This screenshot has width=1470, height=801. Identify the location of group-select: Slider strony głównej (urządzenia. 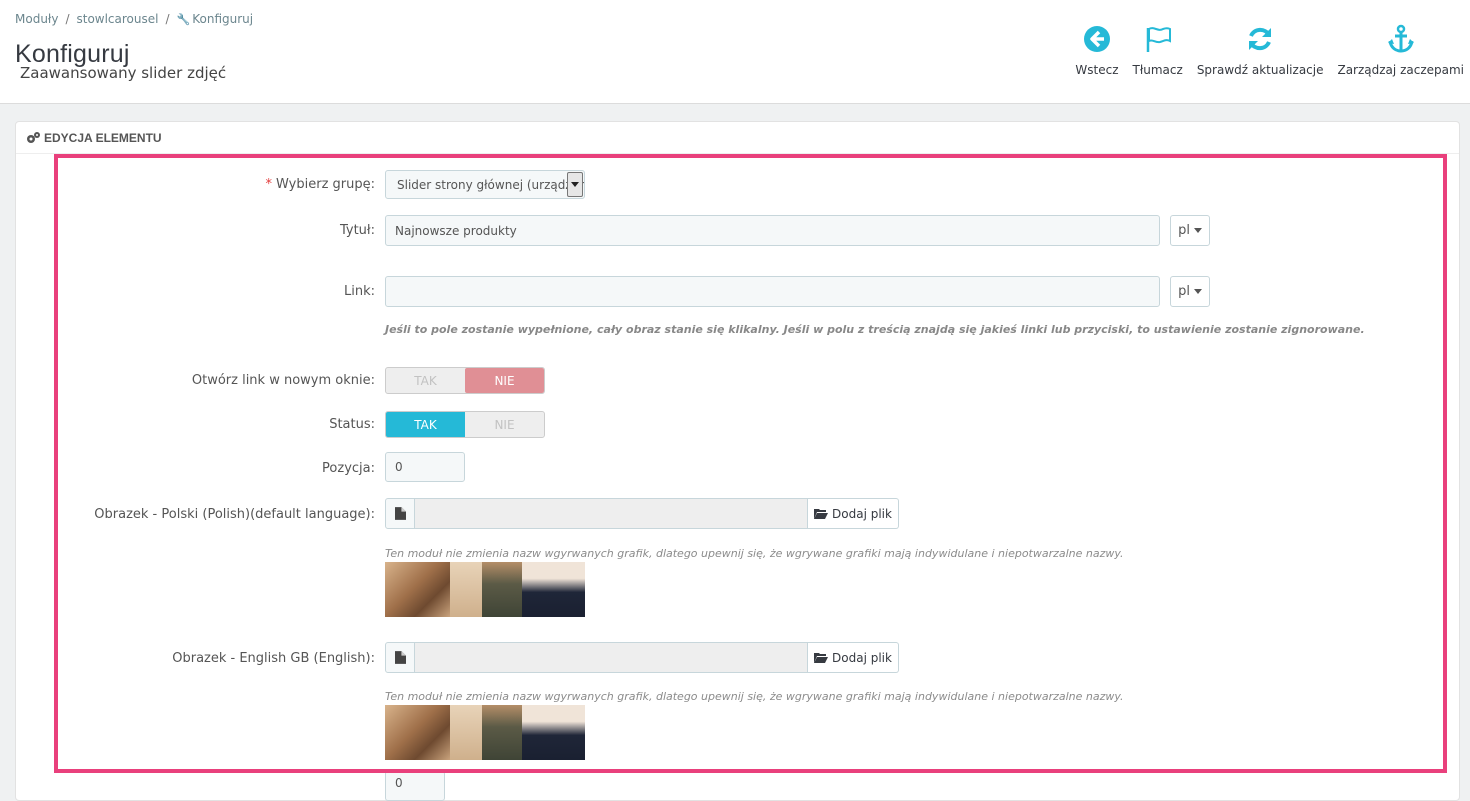
(485, 184).